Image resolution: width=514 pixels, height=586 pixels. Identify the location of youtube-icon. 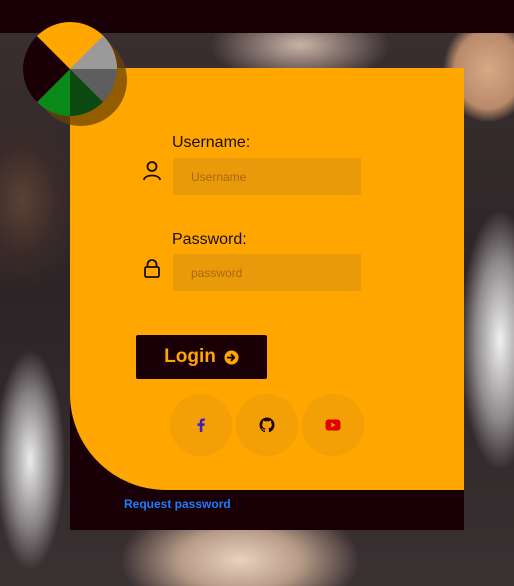
(333, 425).